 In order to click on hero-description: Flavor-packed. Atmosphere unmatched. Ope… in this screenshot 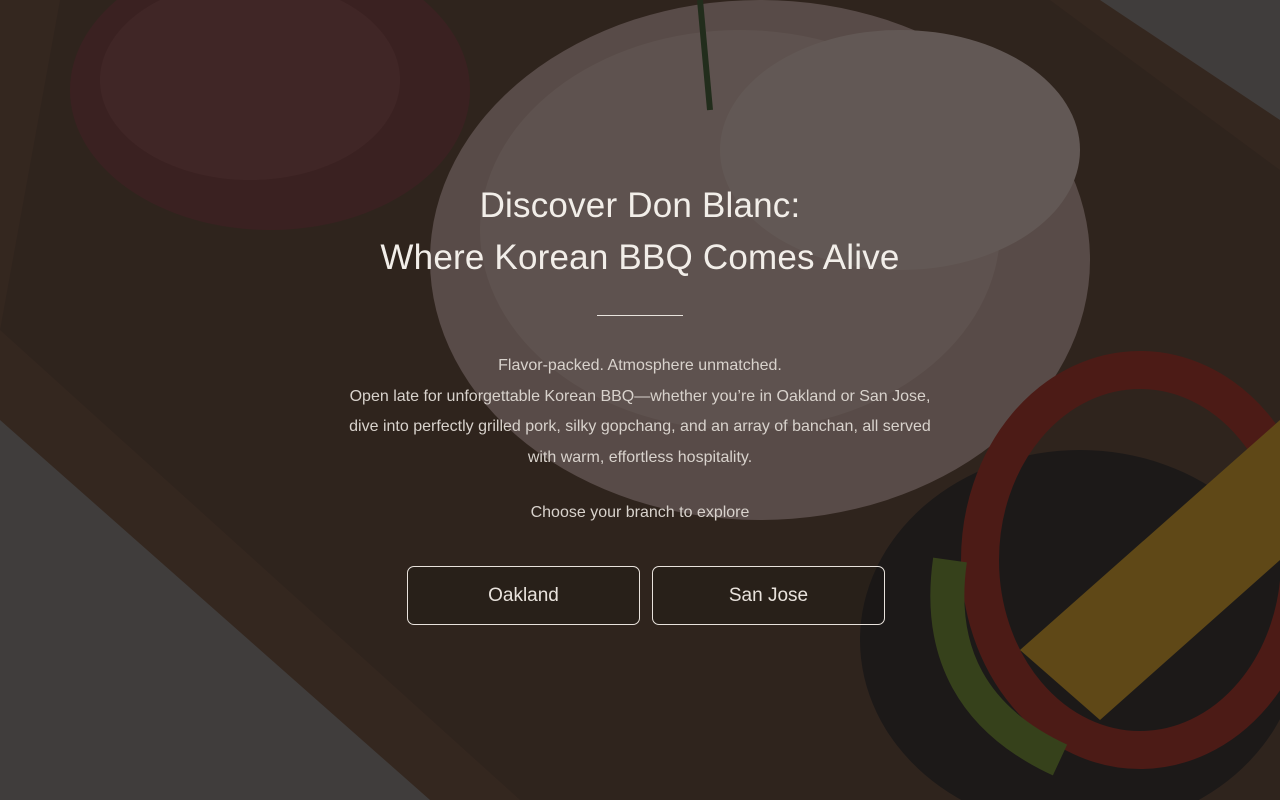, I will do `click(640, 412)`.